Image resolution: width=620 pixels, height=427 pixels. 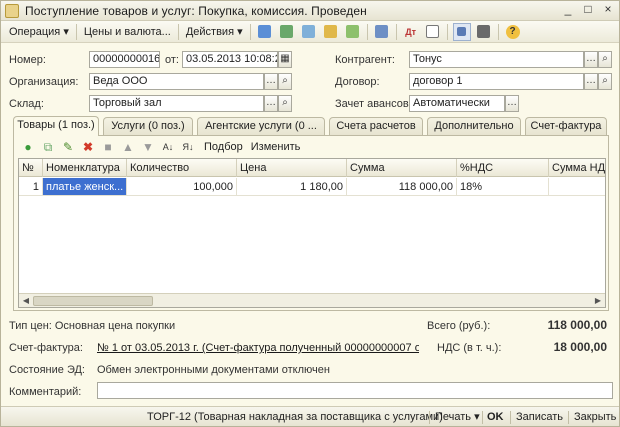 I want to click on close-button: Закрыть, so click(x=595, y=417).